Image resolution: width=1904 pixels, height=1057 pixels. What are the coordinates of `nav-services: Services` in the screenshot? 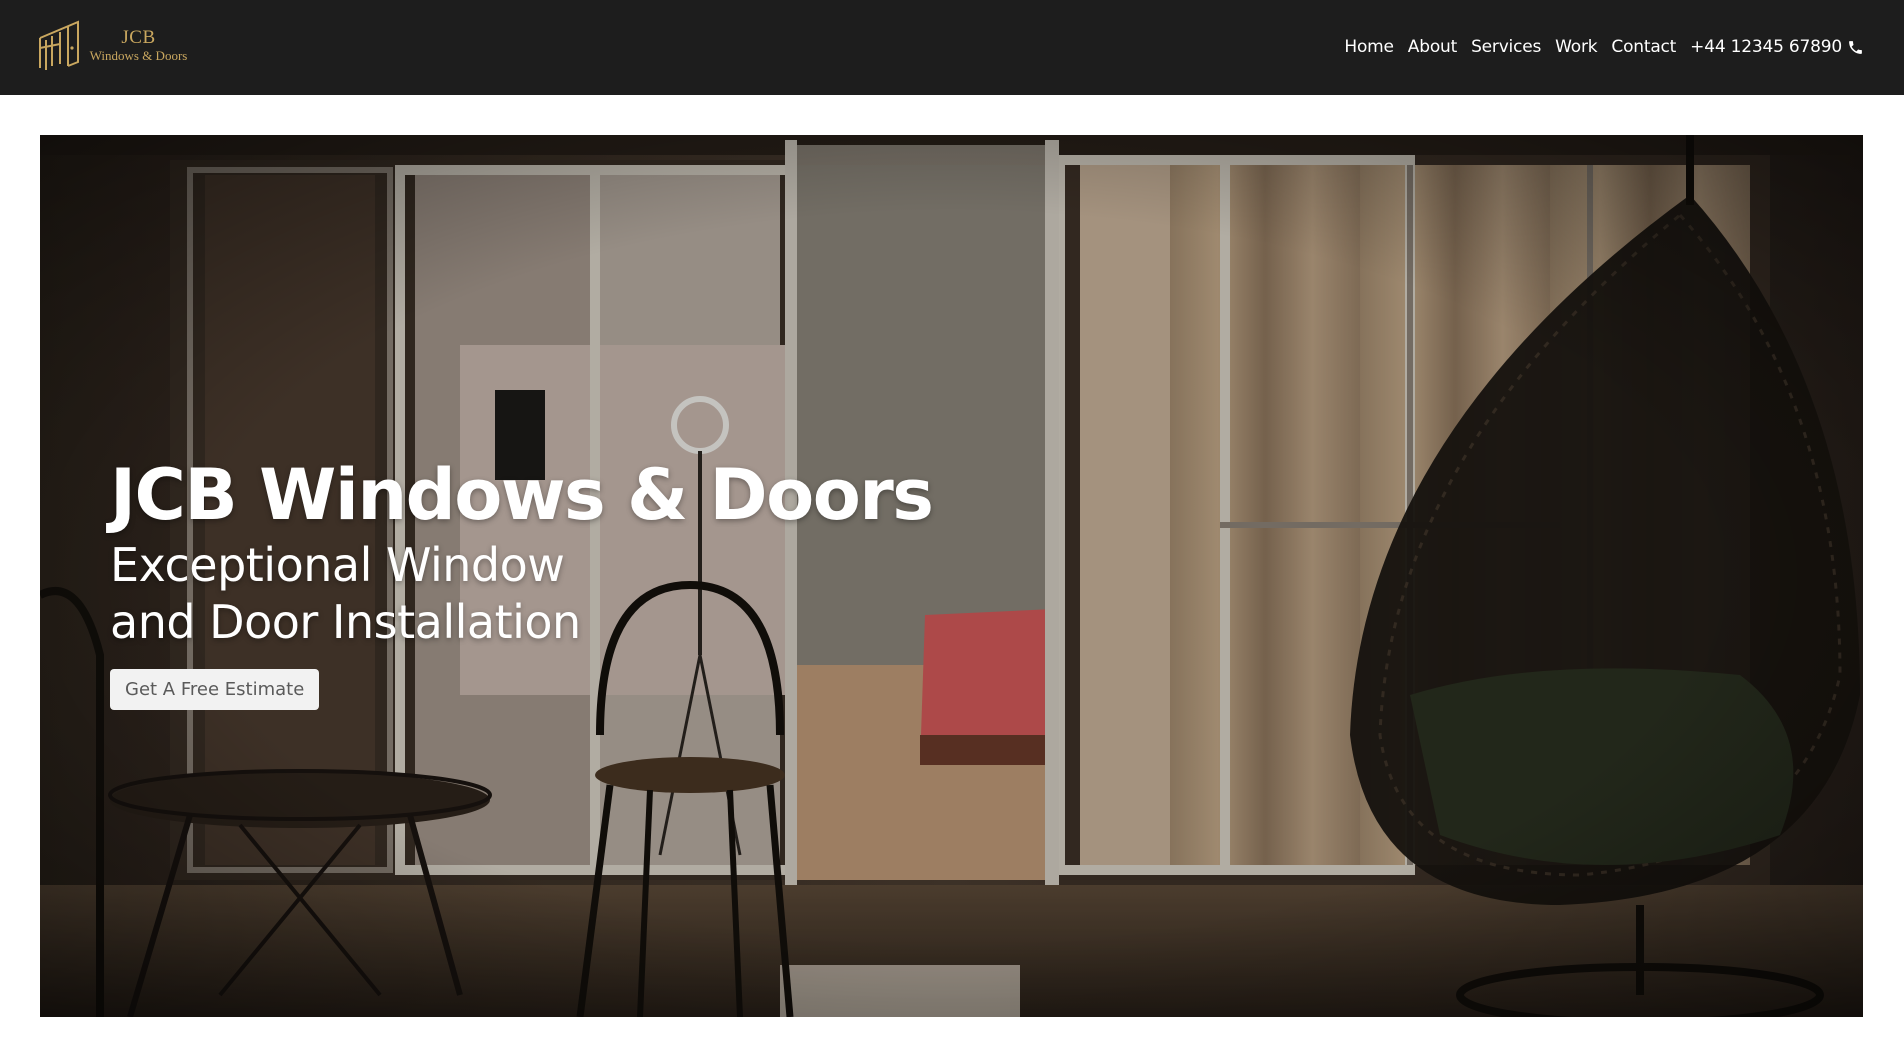 It's located at (1506, 47).